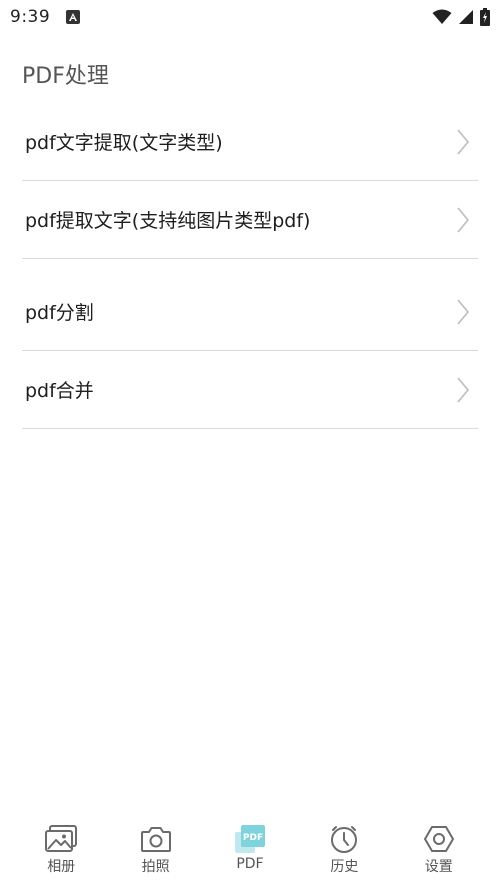  I want to click on menu-item-label: pdf文字提取(文字类型), so click(124, 143).